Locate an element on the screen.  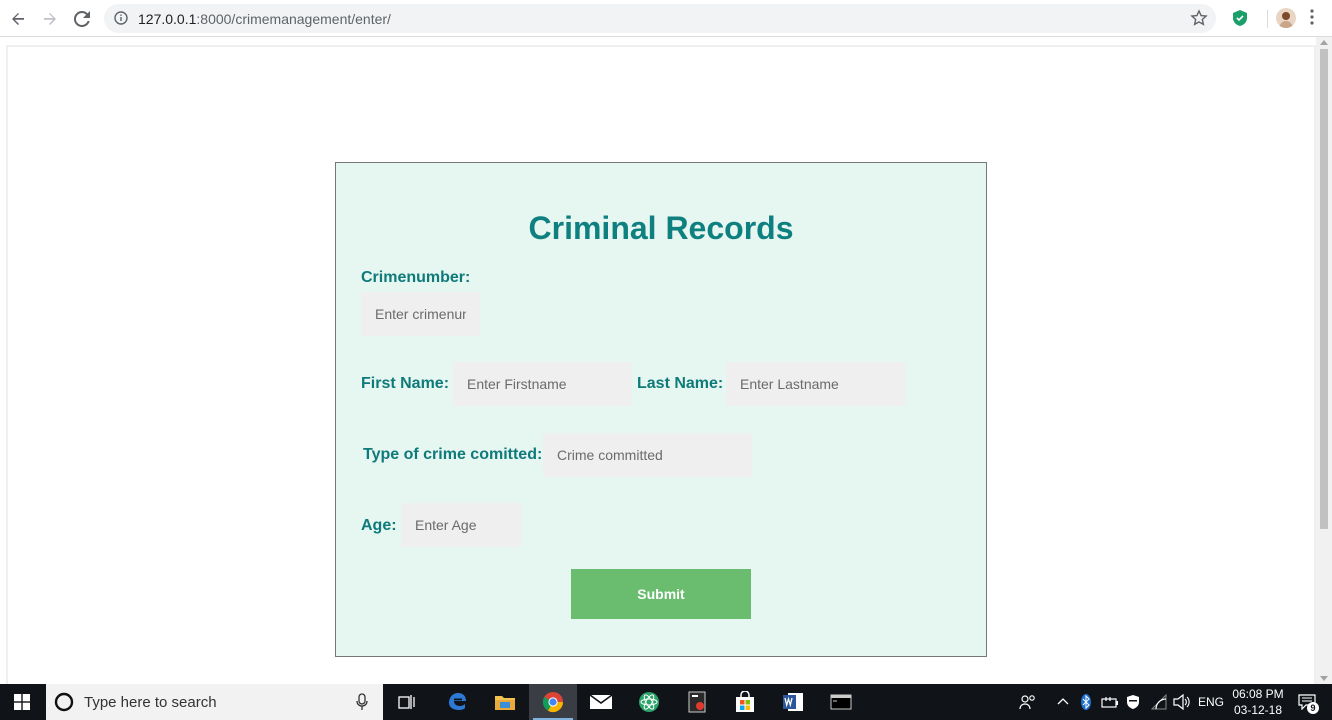
firstname-label: First Name: is located at coordinates (405, 383).